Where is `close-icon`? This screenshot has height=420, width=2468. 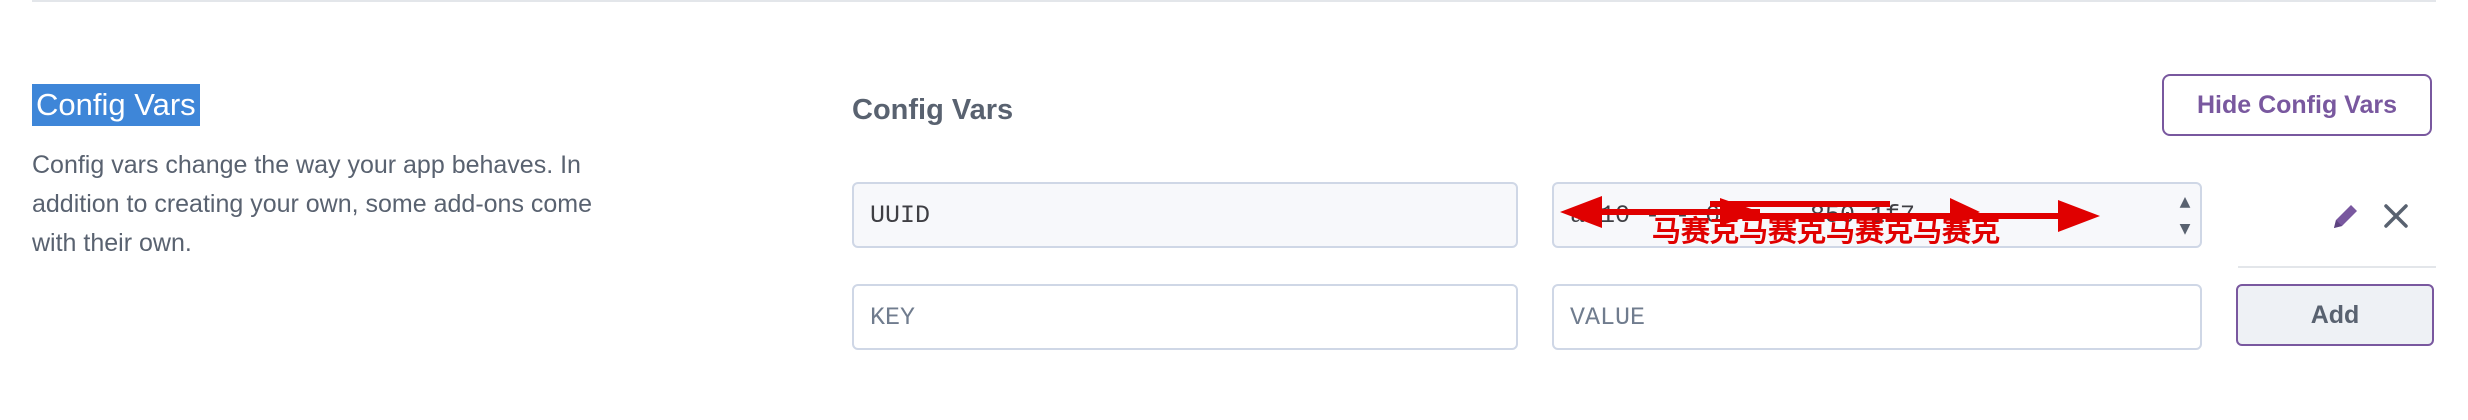 close-icon is located at coordinates (2396, 216).